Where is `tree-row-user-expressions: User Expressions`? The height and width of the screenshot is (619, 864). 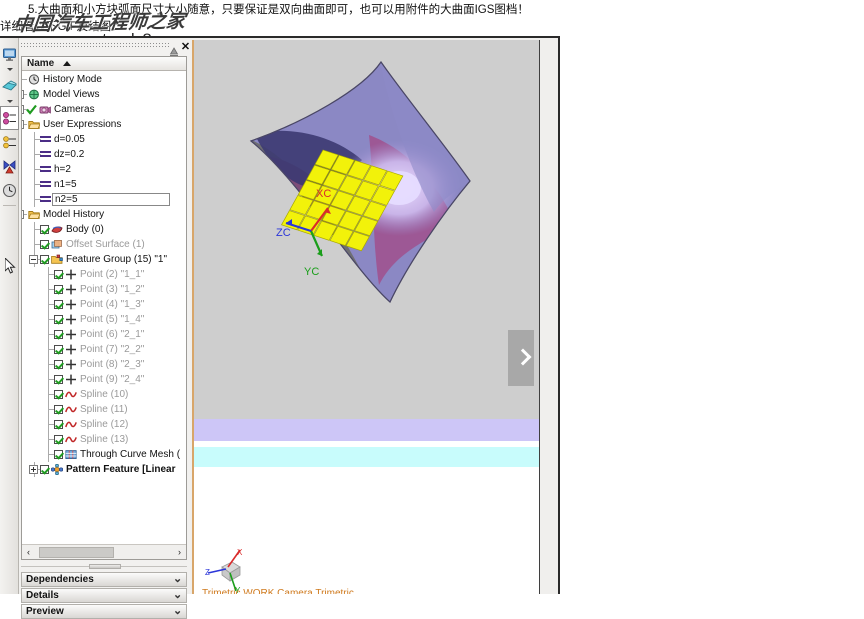 tree-row-user-expressions: User Expressions is located at coordinates (104, 124).